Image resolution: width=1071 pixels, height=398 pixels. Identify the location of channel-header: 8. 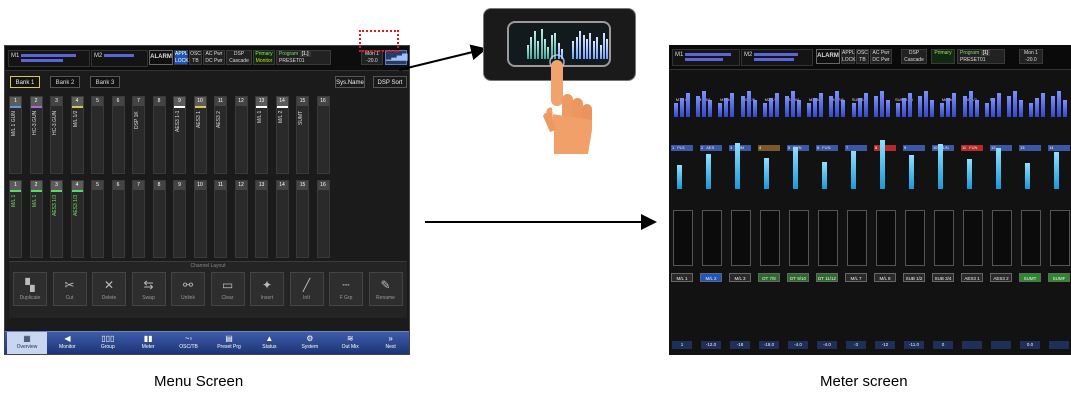
(885, 148).